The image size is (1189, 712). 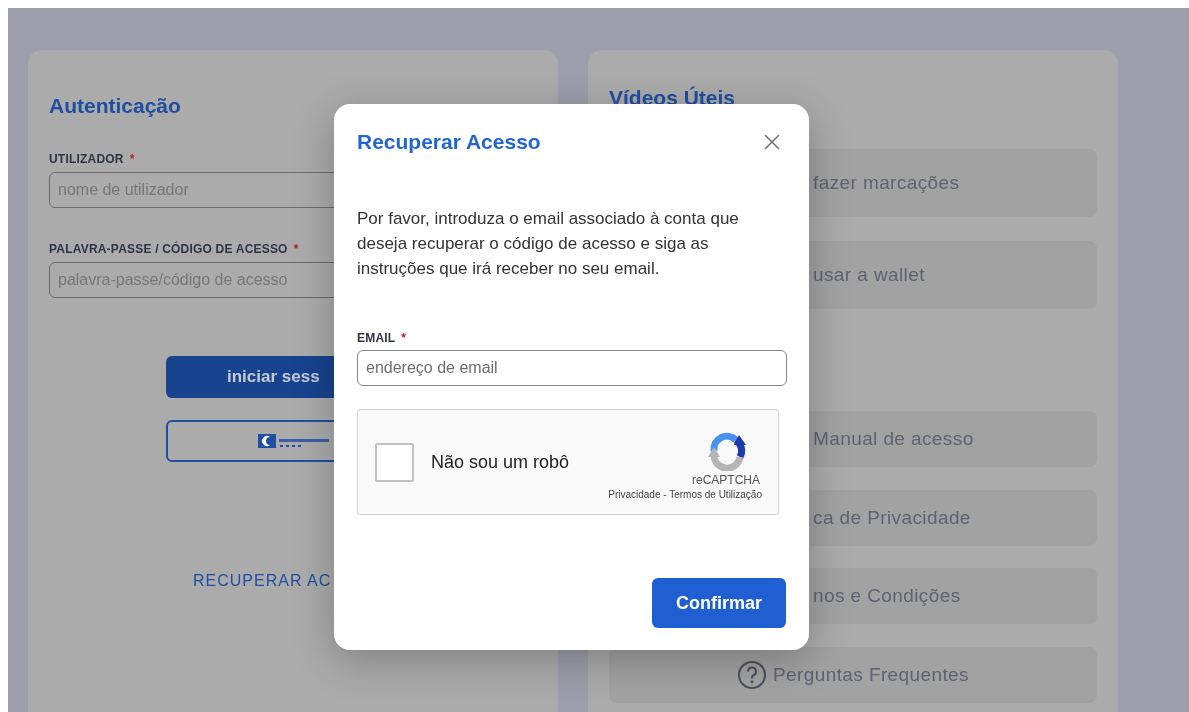 What do you see at coordinates (500, 462) in the screenshot?
I see `captcha-label: Não sou um robô` at bounding box center [500, 462].